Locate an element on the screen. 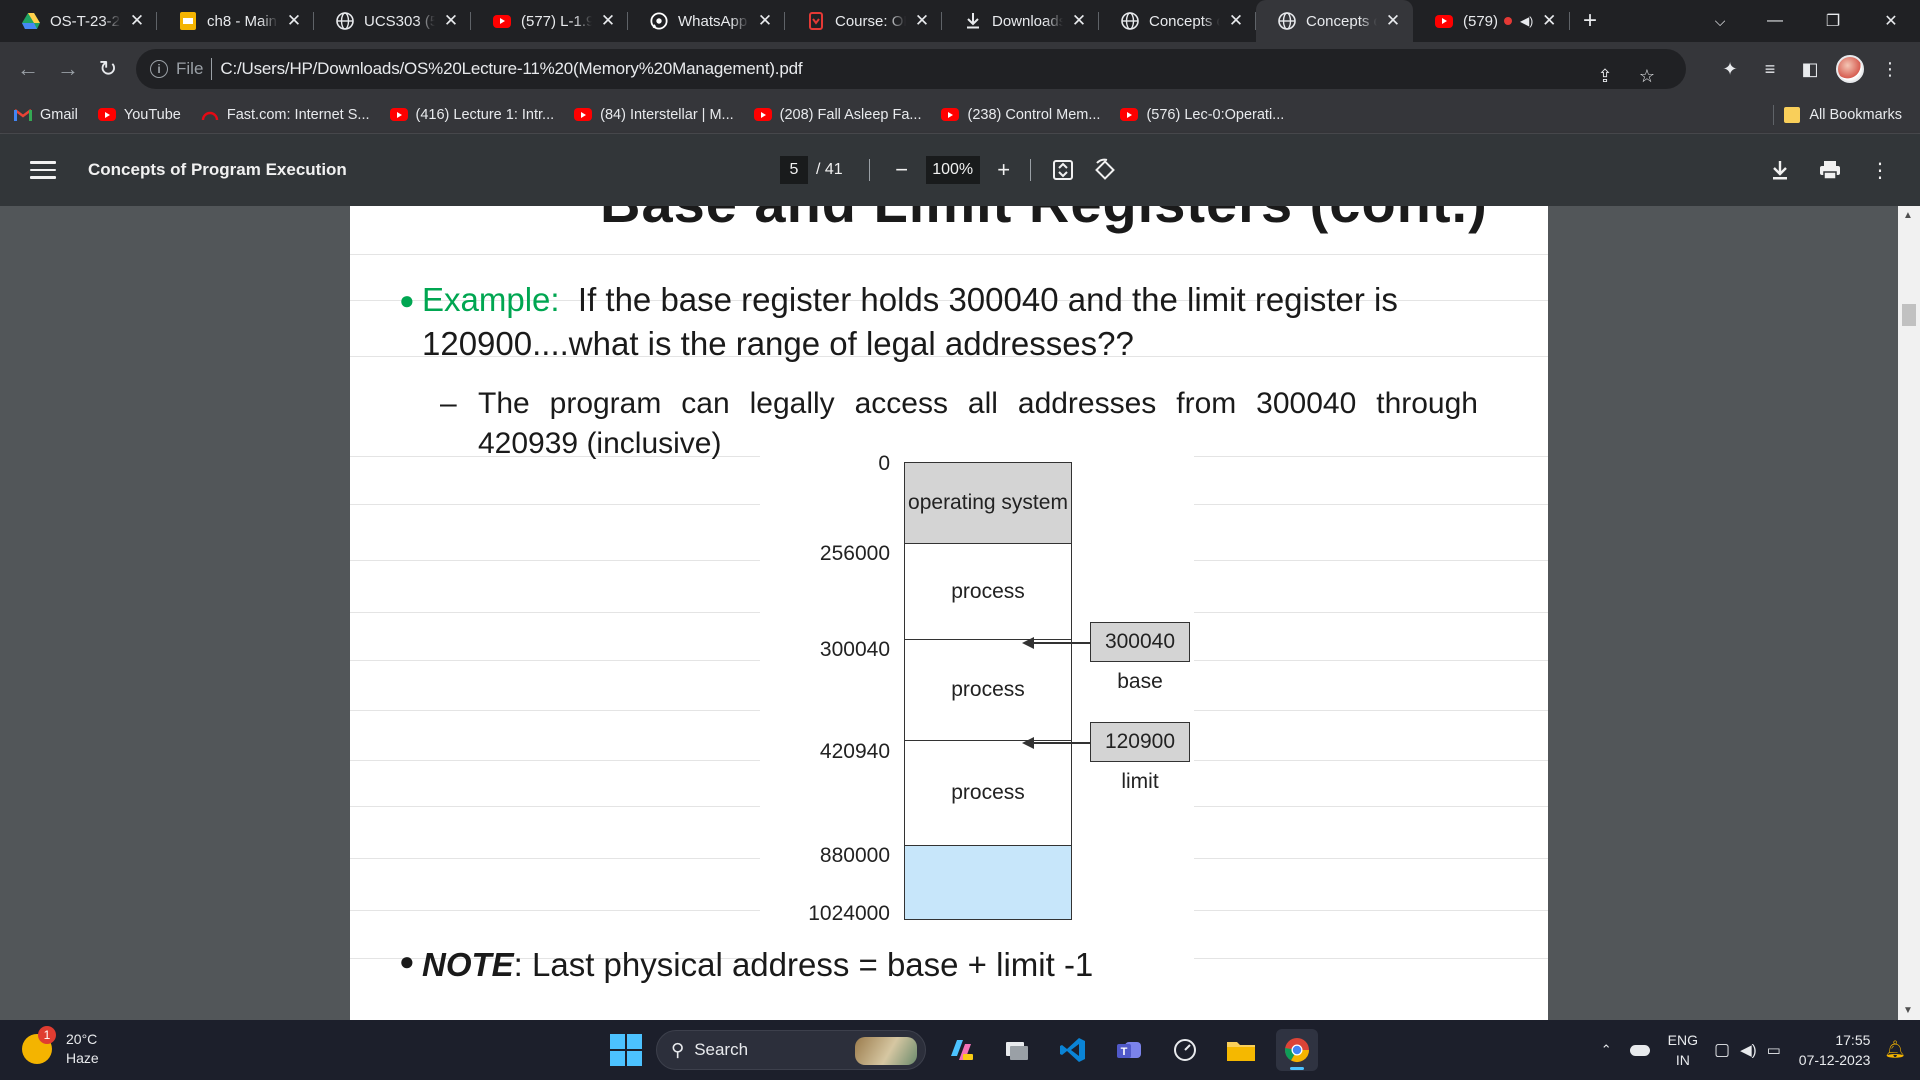 The image size is (1920, 1080). teams-icon: T is located at coordinates (1129, 1050).